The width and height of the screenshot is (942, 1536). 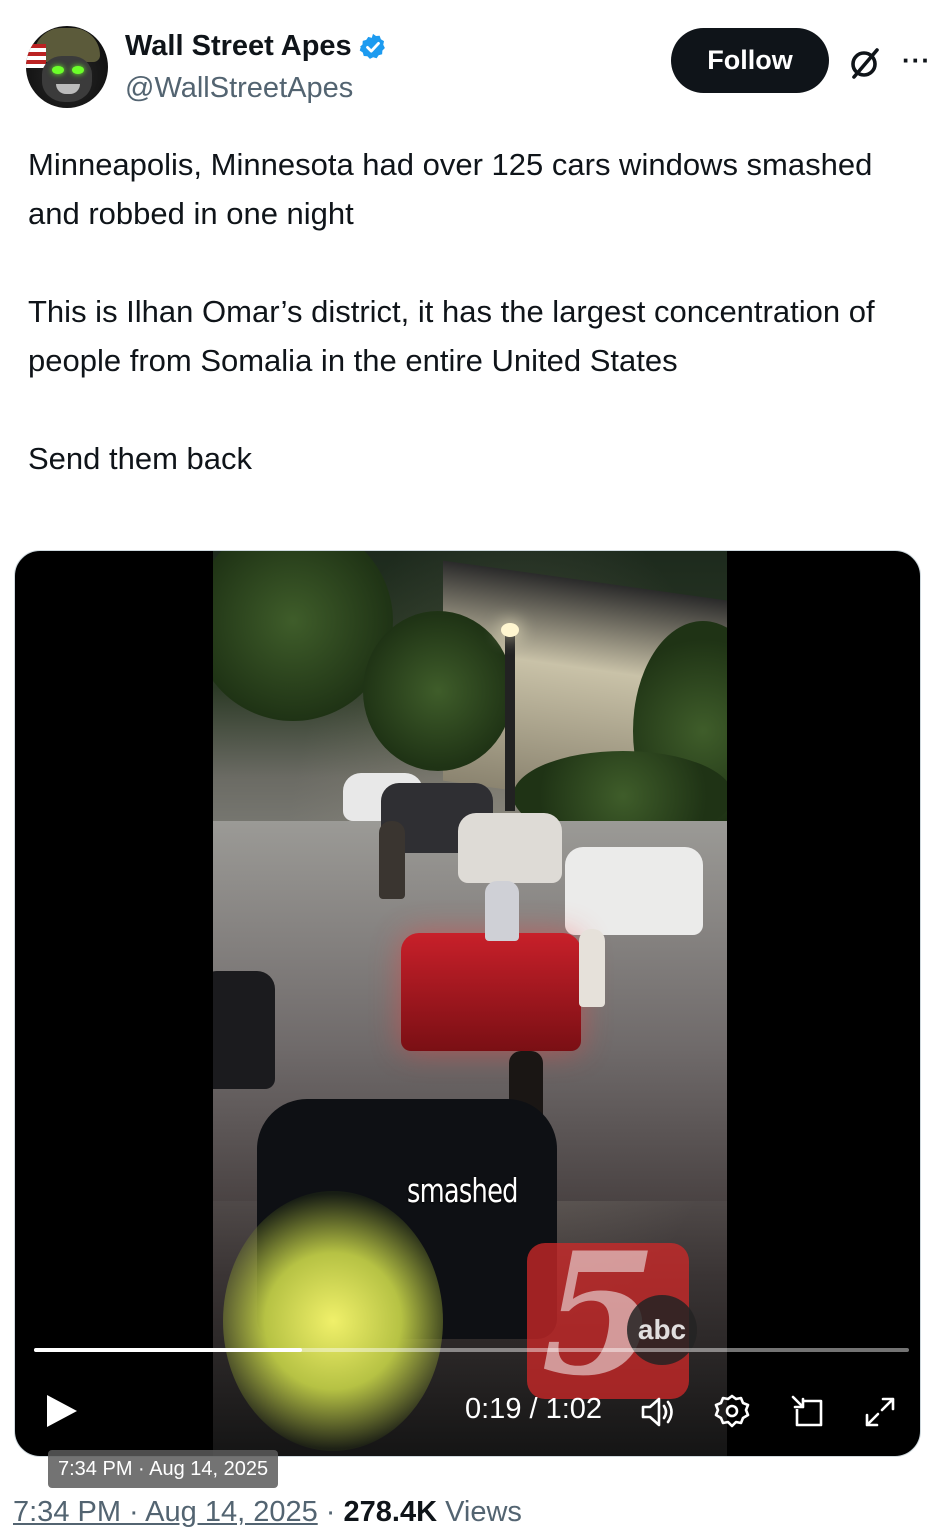 I want to click on play-icon, so click(x=61, y=1411).